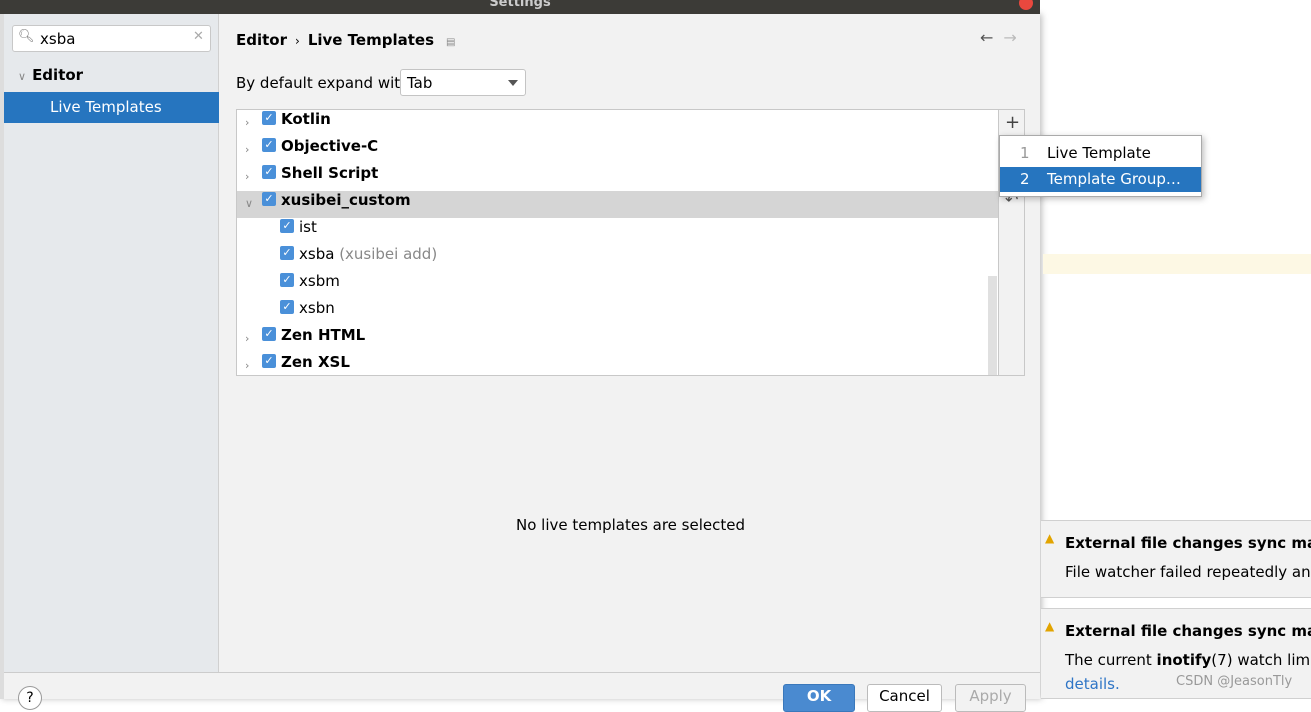 The height and width of the screenshot is (712, 1311). I want to click on row-label: Kotlin, so click(306, 119).